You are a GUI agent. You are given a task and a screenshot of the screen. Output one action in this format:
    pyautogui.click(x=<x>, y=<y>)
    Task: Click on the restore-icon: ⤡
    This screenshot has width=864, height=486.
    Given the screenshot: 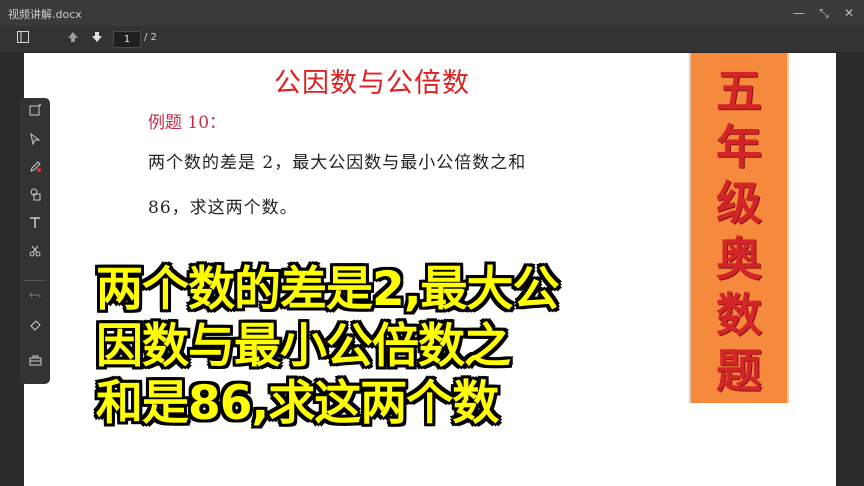 What is the action you would take?
    pyautogui.click(x=824, y=13)
    